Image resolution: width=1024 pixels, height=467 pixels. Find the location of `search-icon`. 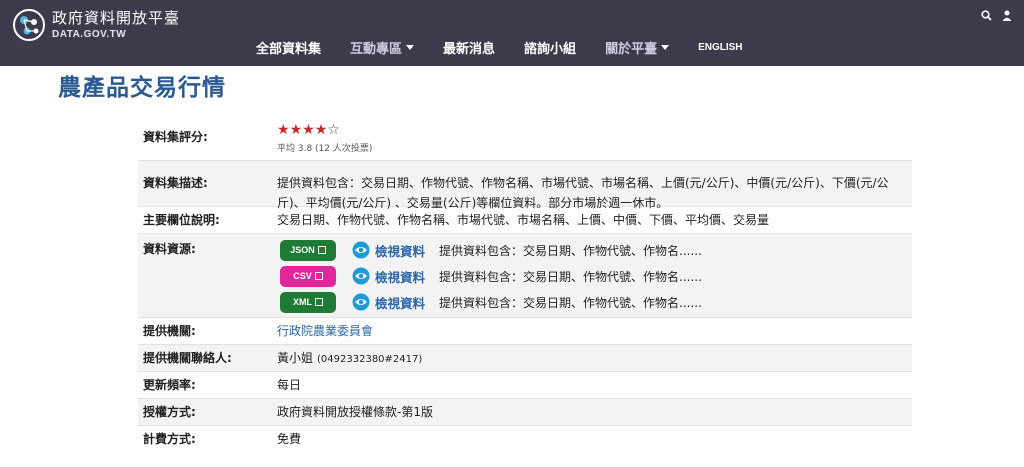

search-icon is located at coordinates (986, 15).